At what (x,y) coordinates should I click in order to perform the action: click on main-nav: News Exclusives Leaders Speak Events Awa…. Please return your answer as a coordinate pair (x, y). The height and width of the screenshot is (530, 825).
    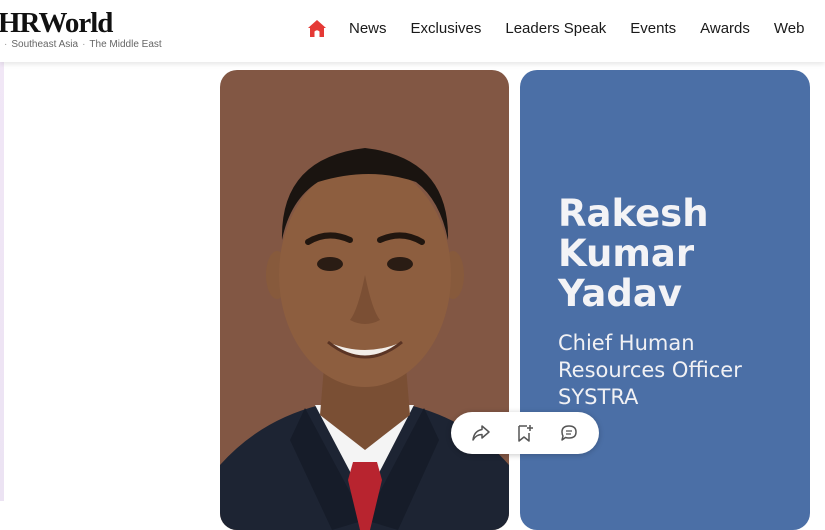
    Looking at the image, I should click on (565, 28).